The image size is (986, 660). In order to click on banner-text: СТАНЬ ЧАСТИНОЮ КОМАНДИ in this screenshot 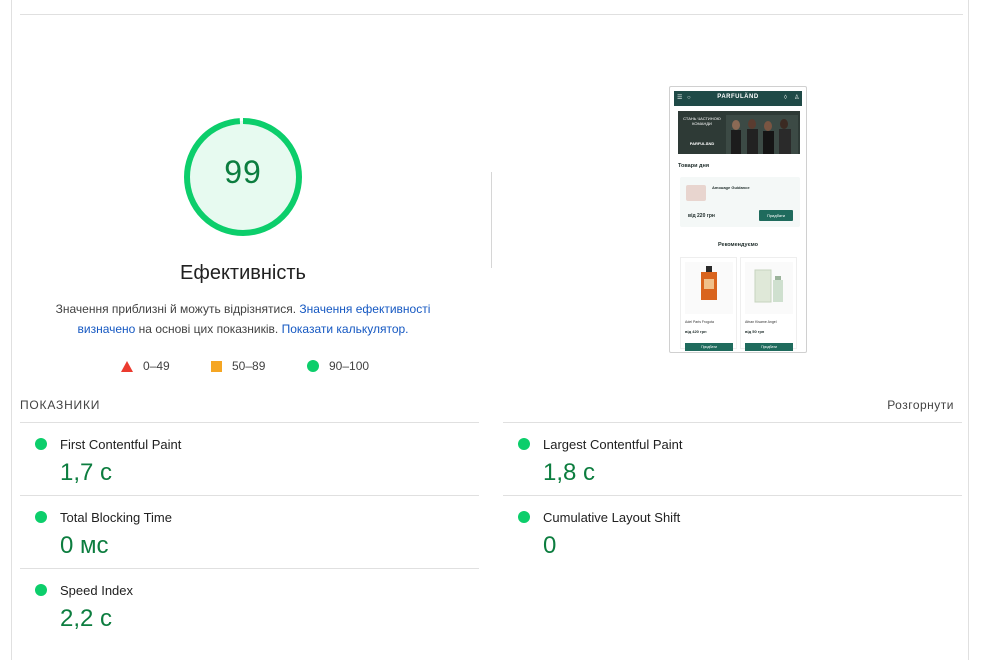, I will do `click(702, 121)`.